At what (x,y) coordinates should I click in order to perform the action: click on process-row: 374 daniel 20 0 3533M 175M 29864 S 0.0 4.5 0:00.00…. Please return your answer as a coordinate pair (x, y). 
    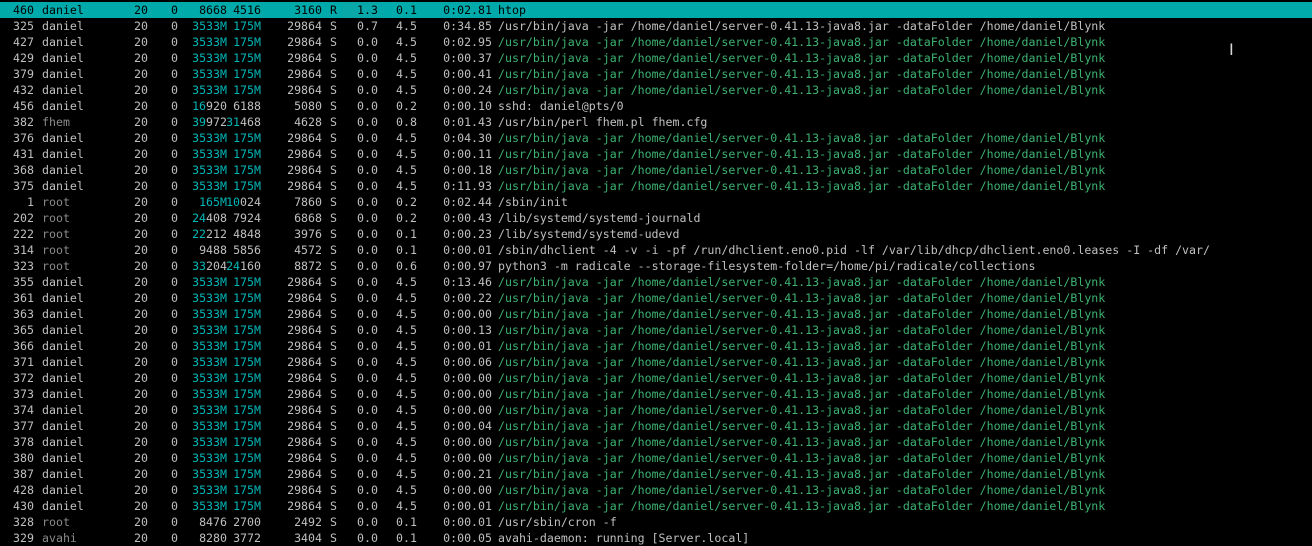
    Looking at the image, I should click on (656, 410).